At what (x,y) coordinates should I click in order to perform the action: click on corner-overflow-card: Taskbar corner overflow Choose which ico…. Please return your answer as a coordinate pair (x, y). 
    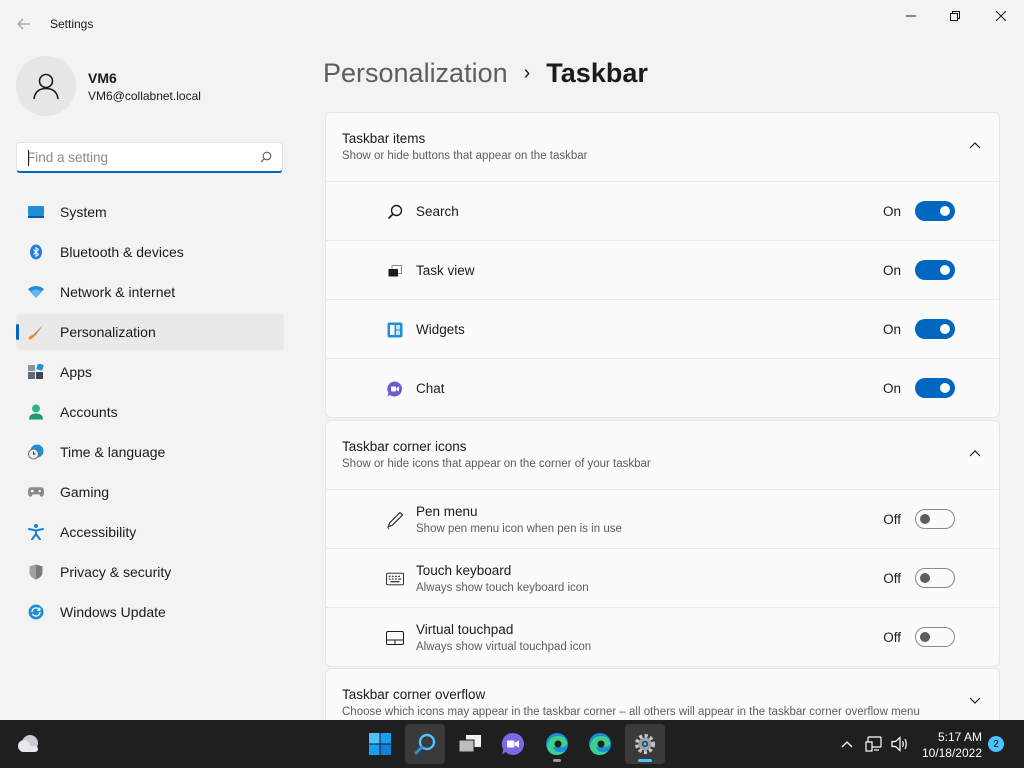
    Looking at the image, I should click on (662, 698).